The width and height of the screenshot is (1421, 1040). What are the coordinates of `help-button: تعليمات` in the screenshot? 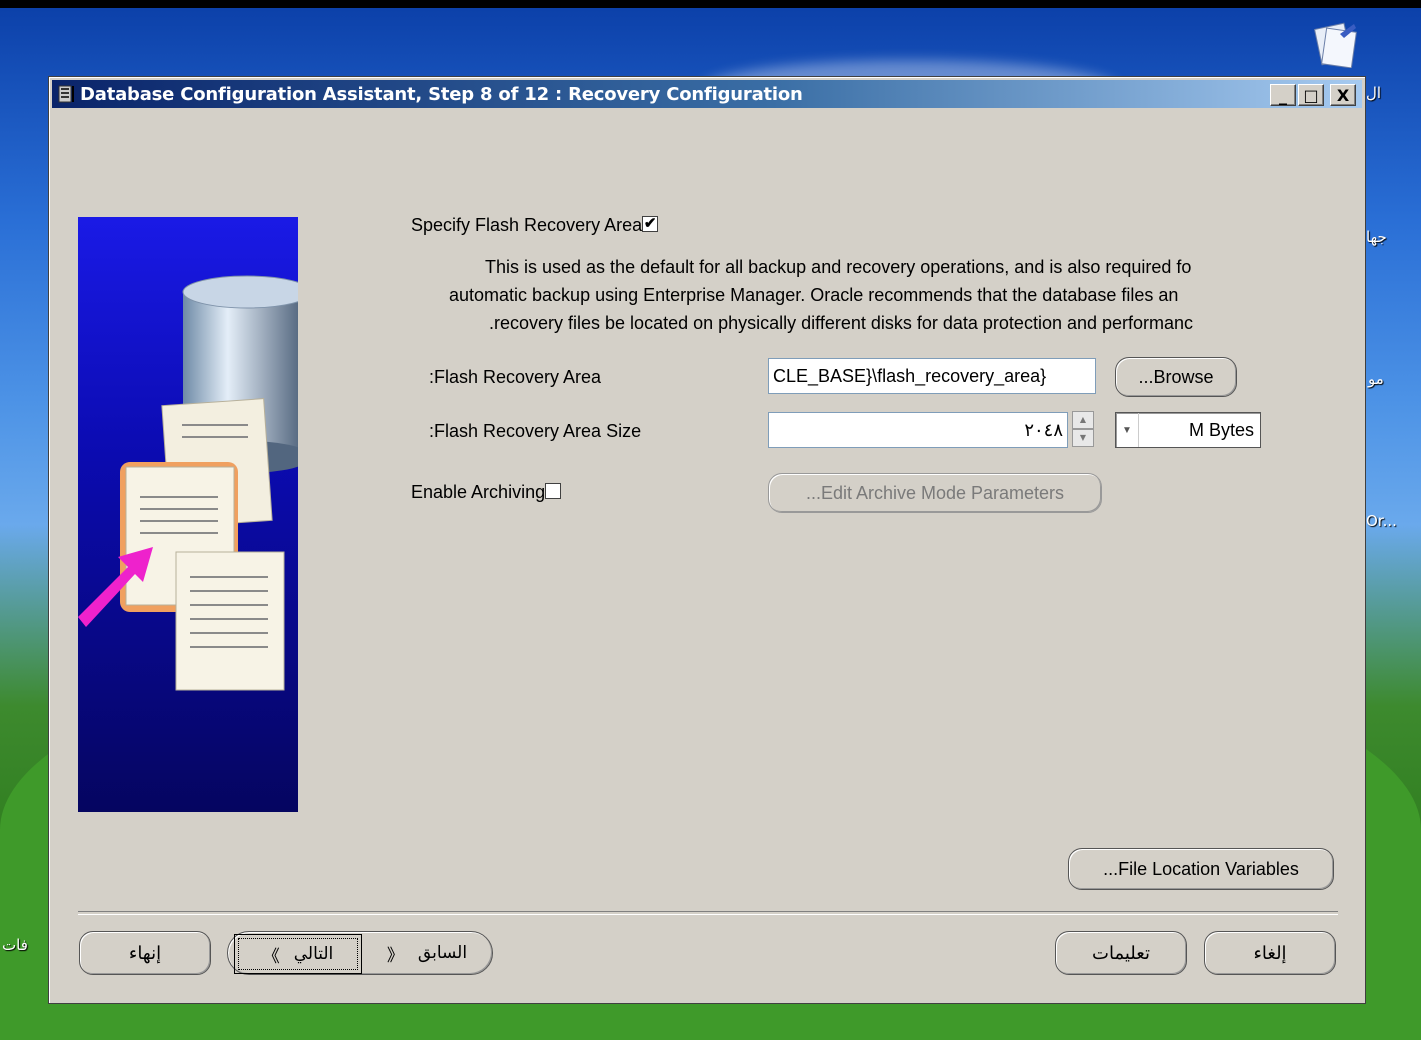 It's located at (1121, 953).